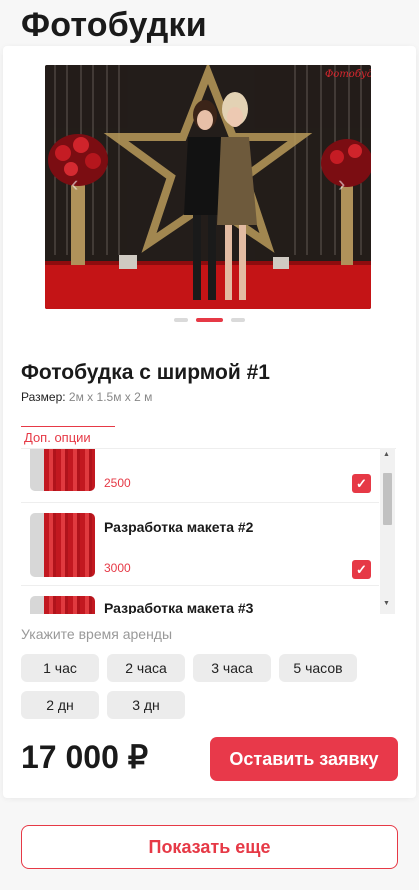  Describe the element at coordinates (387, 499) in the screenshot. I see `scroll-thumb` at that location.